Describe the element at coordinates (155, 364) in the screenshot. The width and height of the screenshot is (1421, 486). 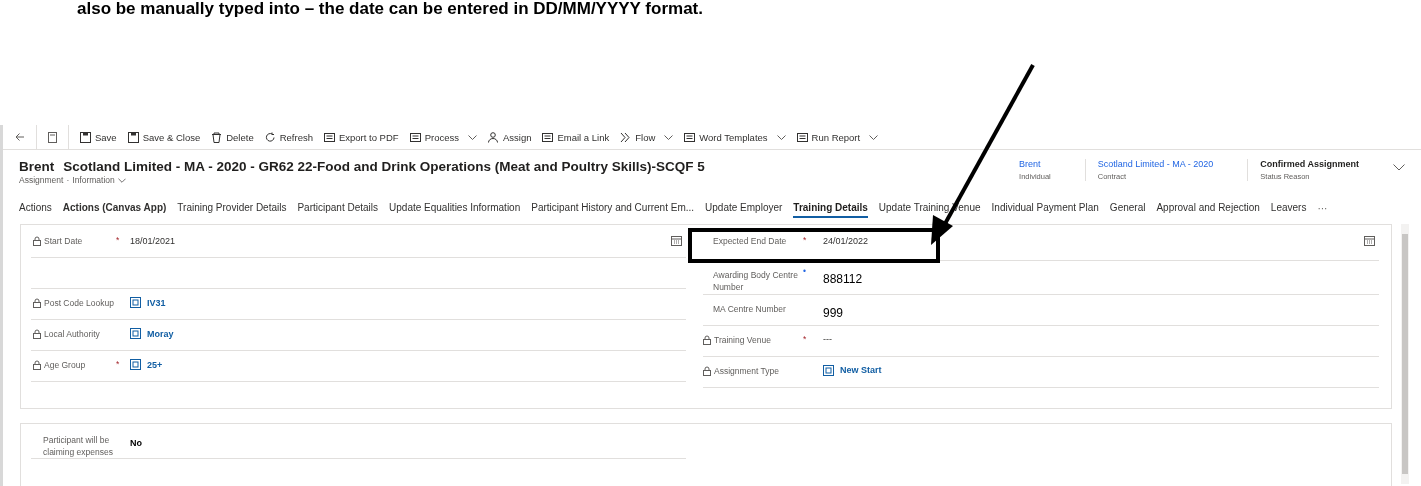
I see `lookup-link: 25+` at that location.